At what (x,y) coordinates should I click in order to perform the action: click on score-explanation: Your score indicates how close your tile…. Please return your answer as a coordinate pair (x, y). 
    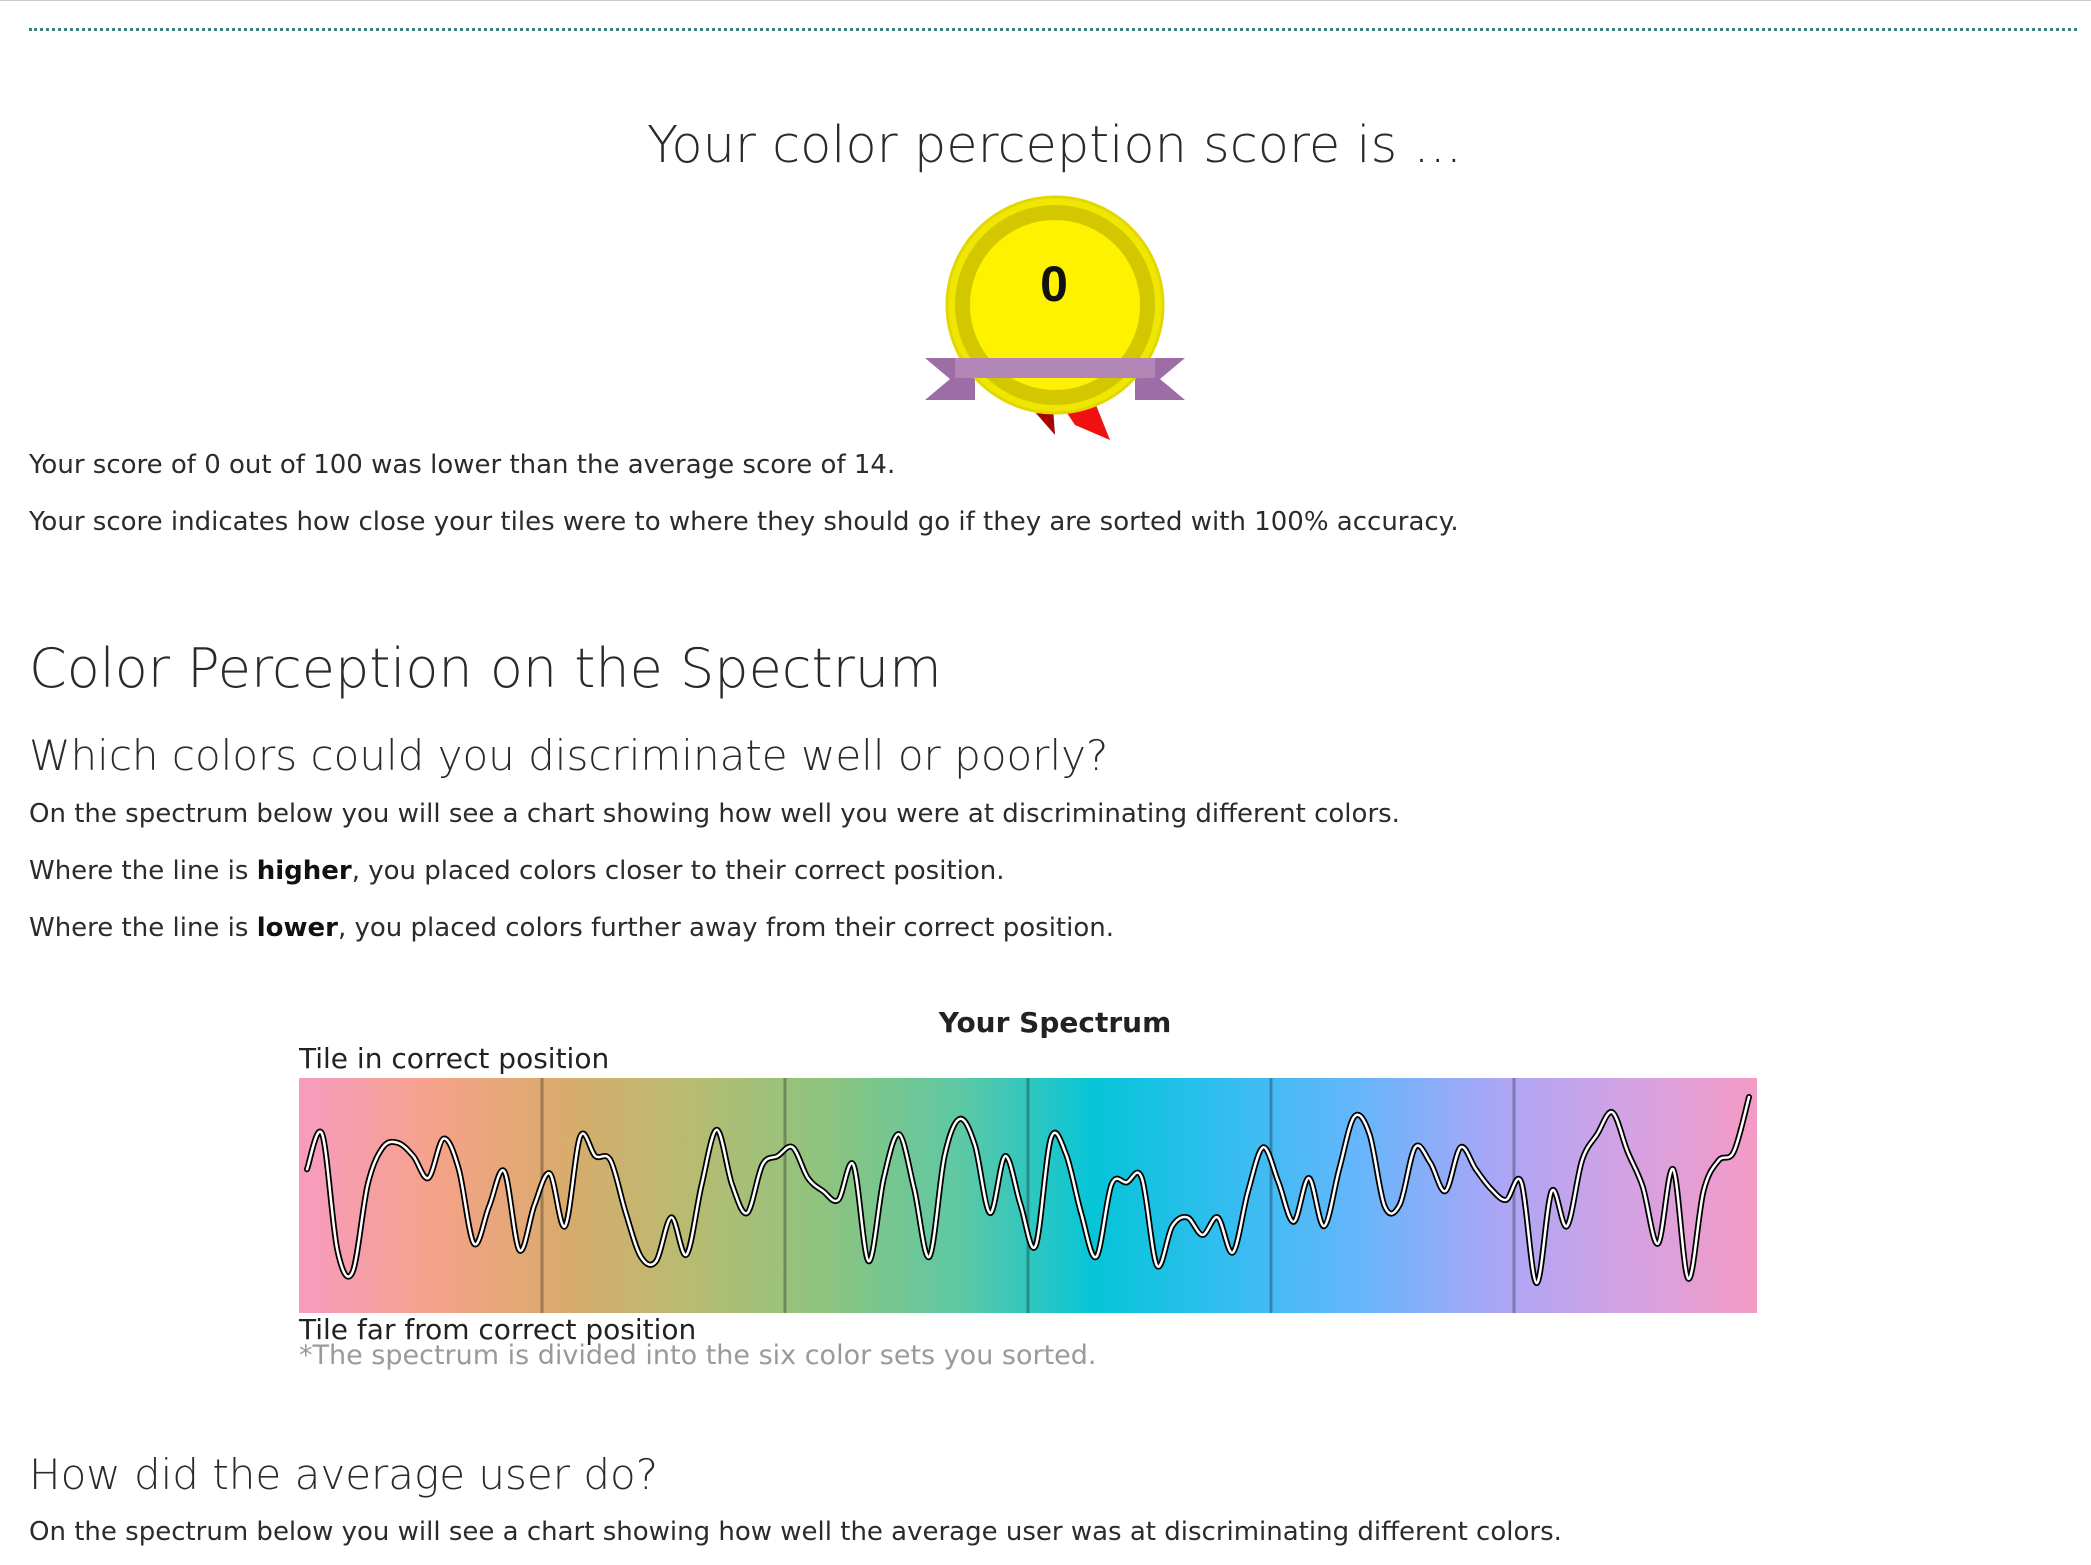
    Looking at the image, I should click on (744, 522).